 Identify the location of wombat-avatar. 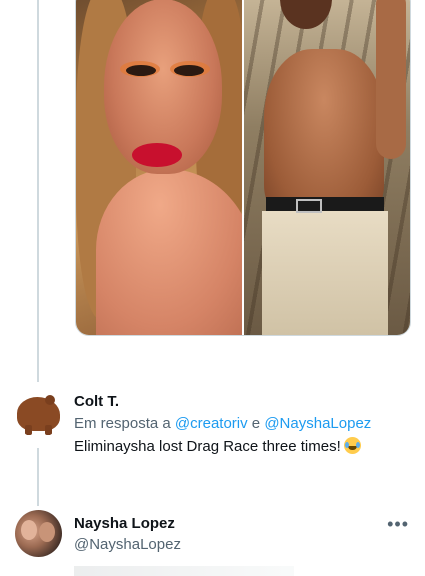
(38, 414).